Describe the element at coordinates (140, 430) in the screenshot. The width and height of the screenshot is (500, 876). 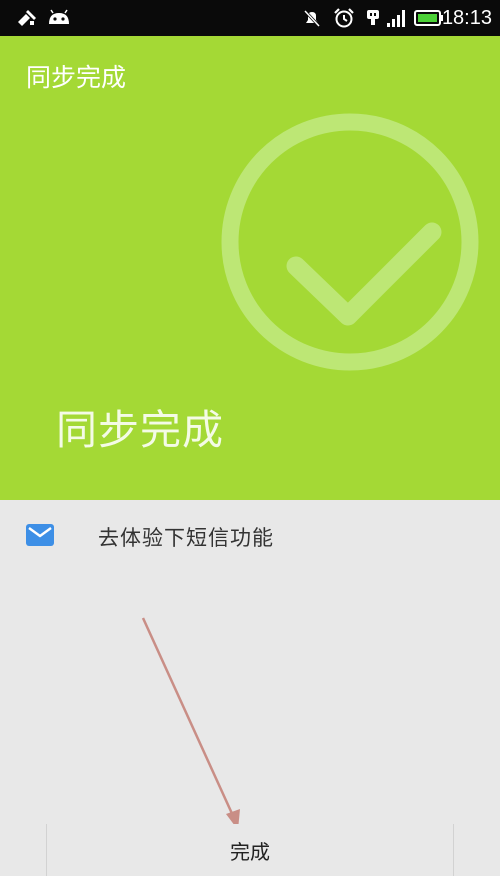
I see `sync-complete-heading: 同步完成` at that location.